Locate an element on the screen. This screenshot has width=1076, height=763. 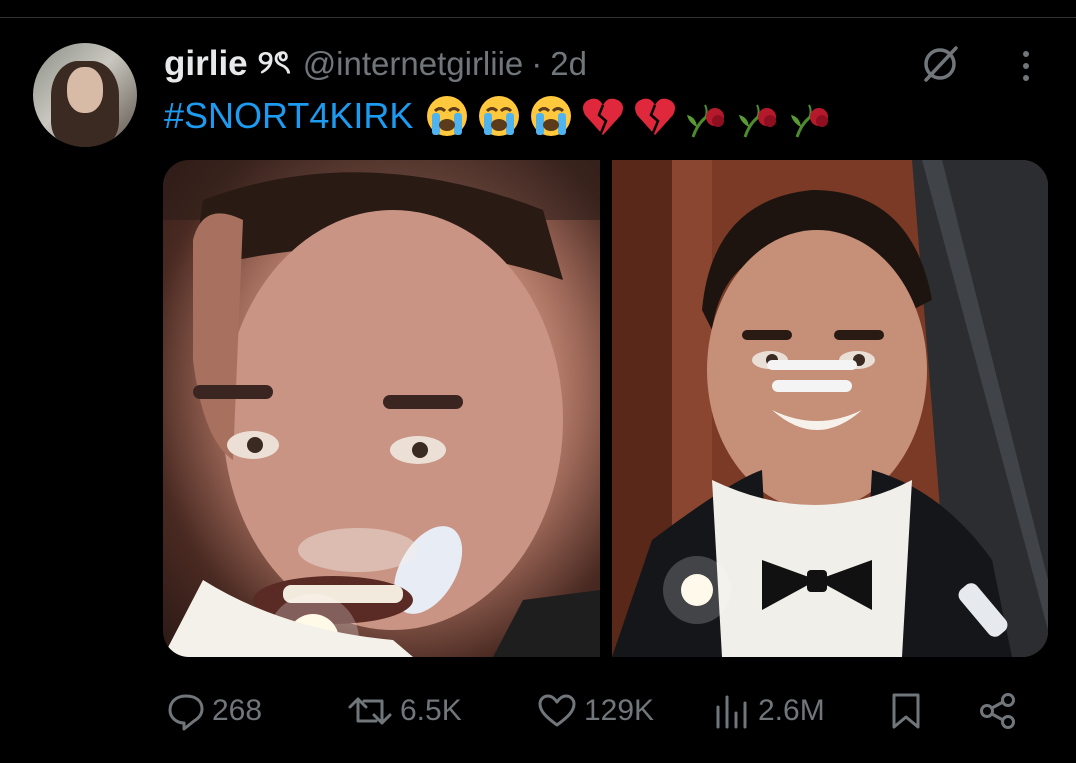
views-count: 2.6M is located at coordinates (791, 710).